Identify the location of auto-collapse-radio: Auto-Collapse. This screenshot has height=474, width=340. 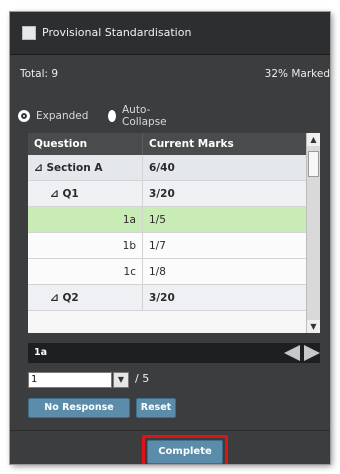
(139, 116).